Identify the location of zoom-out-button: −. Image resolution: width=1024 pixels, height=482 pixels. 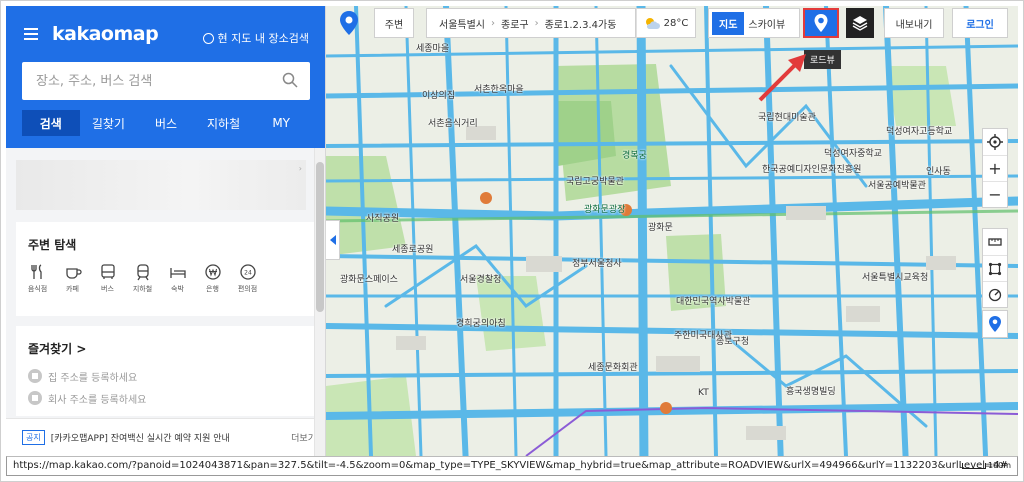
(995, 194).